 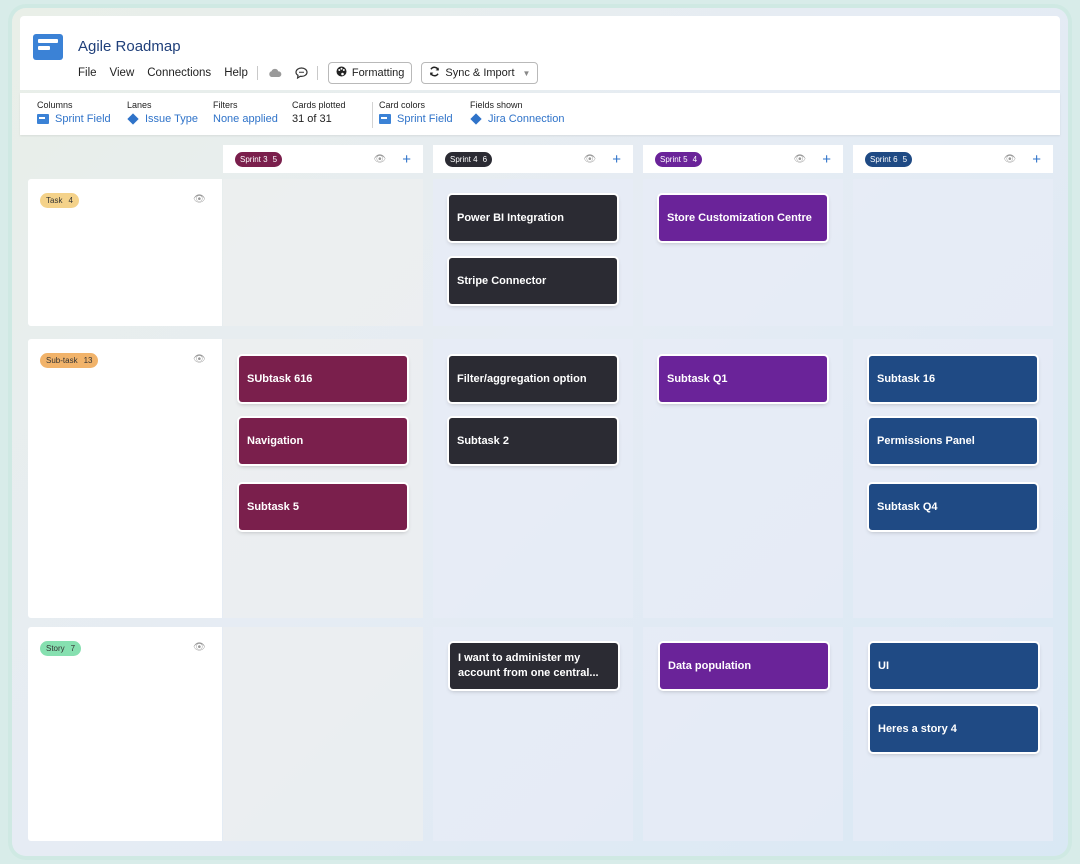 I want to click on lane-sub-task: Sub-task 13 👁︎, so click(x=125, y=478).